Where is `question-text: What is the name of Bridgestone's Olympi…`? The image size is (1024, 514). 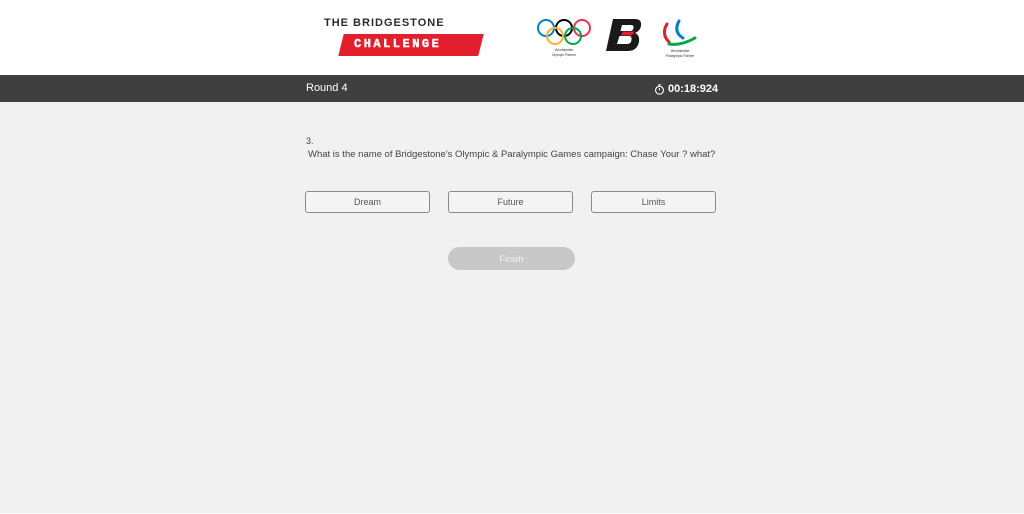
question-text: What is the name of Bridgestone's Olympi… is located at coordinates (512, 154).